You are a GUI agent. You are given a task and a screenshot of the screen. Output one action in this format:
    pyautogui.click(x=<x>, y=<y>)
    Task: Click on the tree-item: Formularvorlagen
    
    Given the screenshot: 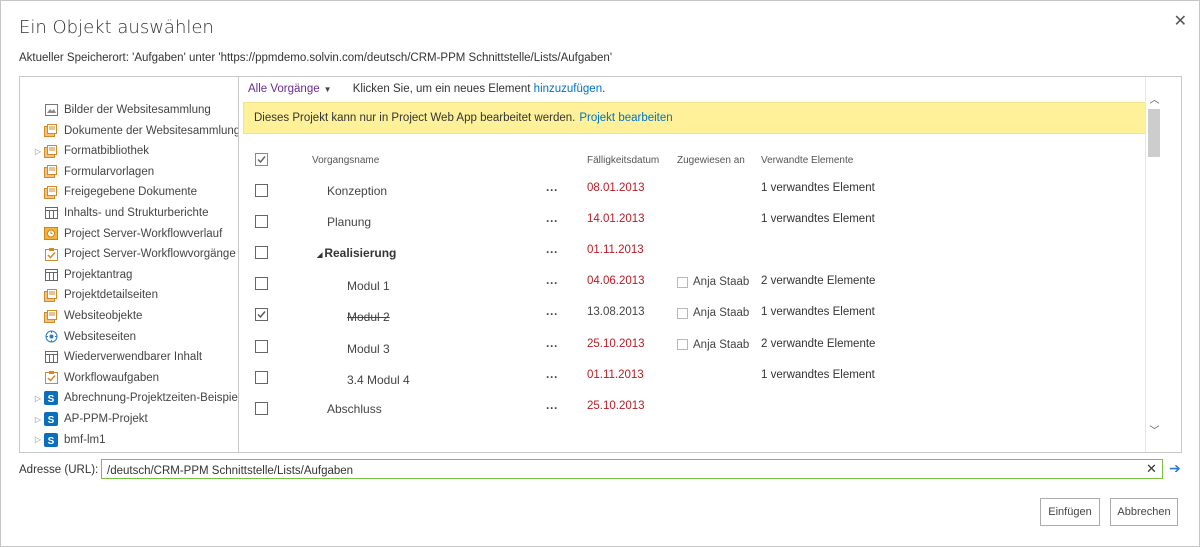 What is the action you would take?
    pyautogui.click(x=129, y=172)
    